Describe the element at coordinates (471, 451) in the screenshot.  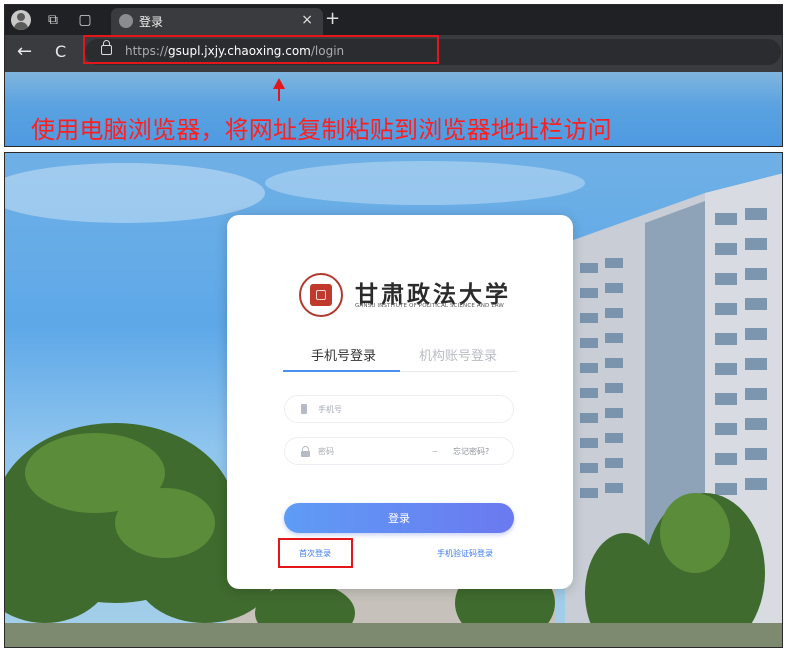
I see `forgot-password-link: 忘记密码?` at that location.